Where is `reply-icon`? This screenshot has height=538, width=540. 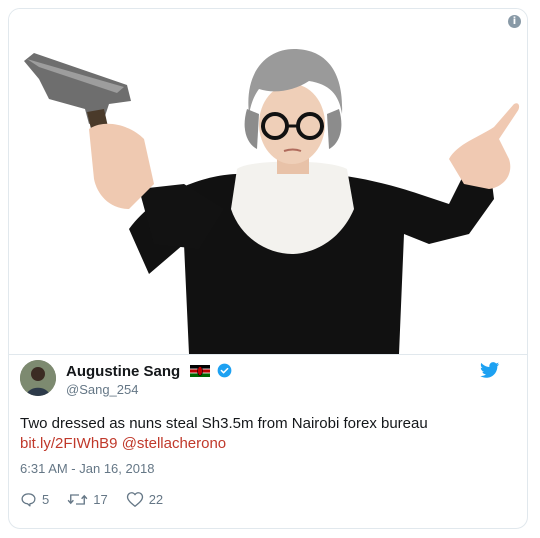
reply-icon is located at coordinates (28, 499).